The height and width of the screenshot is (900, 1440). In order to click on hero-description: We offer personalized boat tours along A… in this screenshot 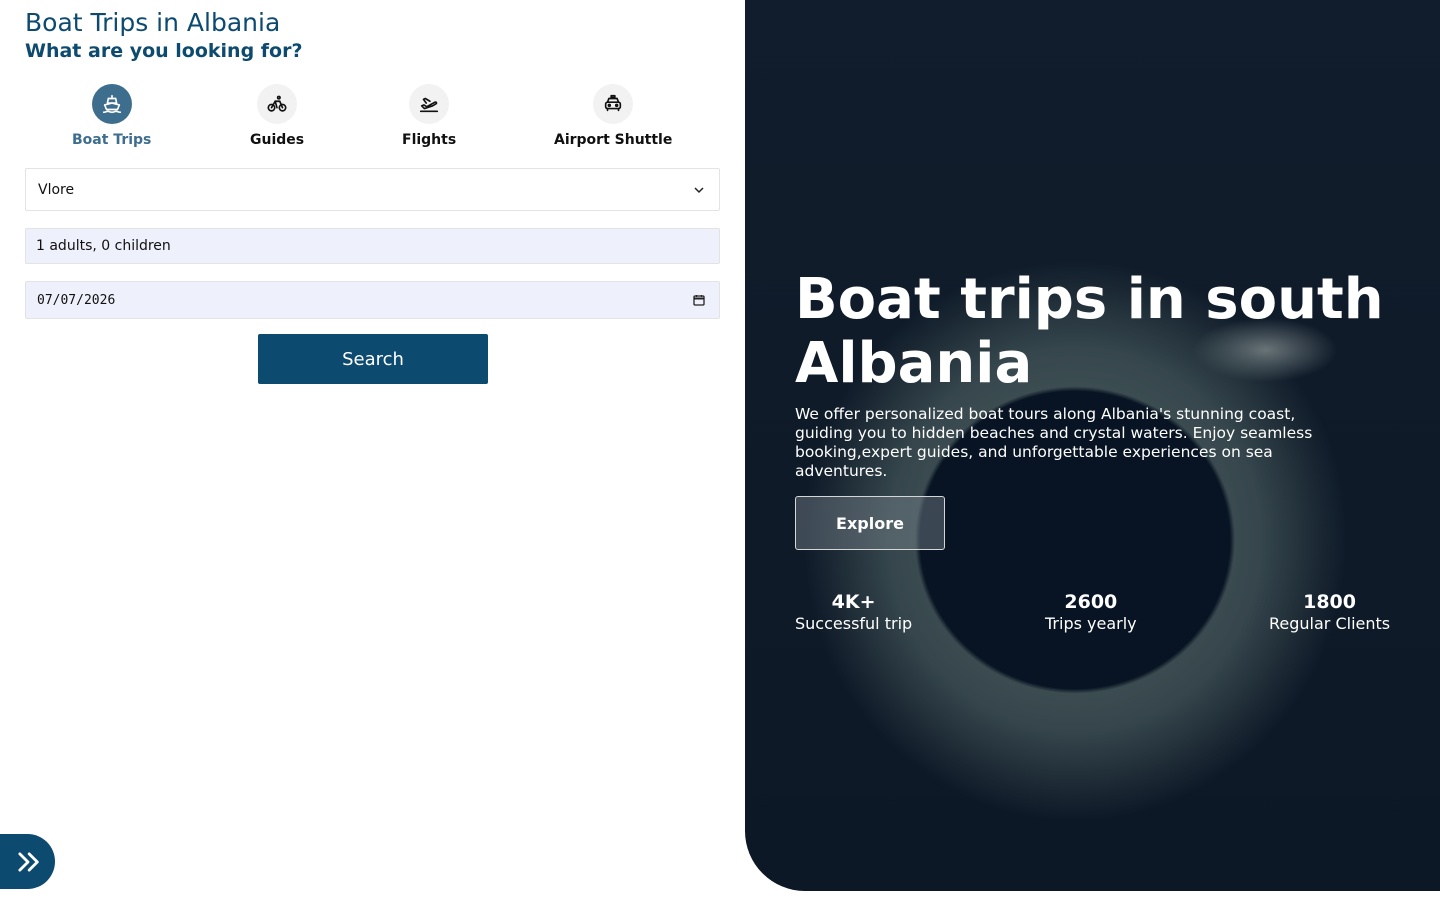, I will do `click(1054, 442)`.